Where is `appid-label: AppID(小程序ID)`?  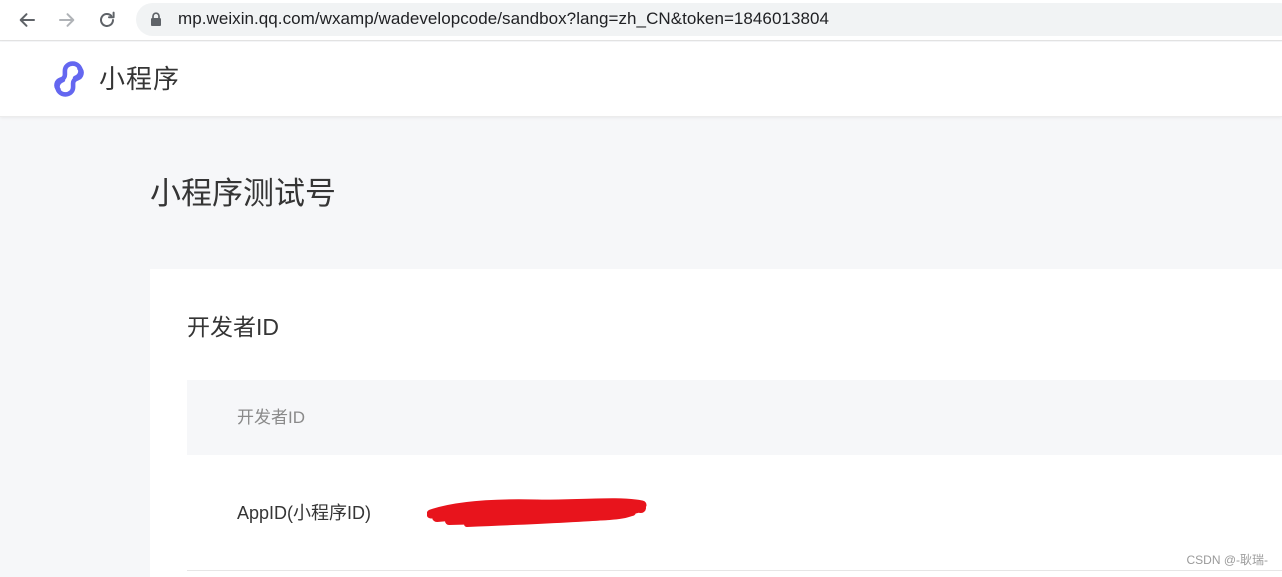
appid-label: AppID(小程序ID) is located at coordinates (304, 513).